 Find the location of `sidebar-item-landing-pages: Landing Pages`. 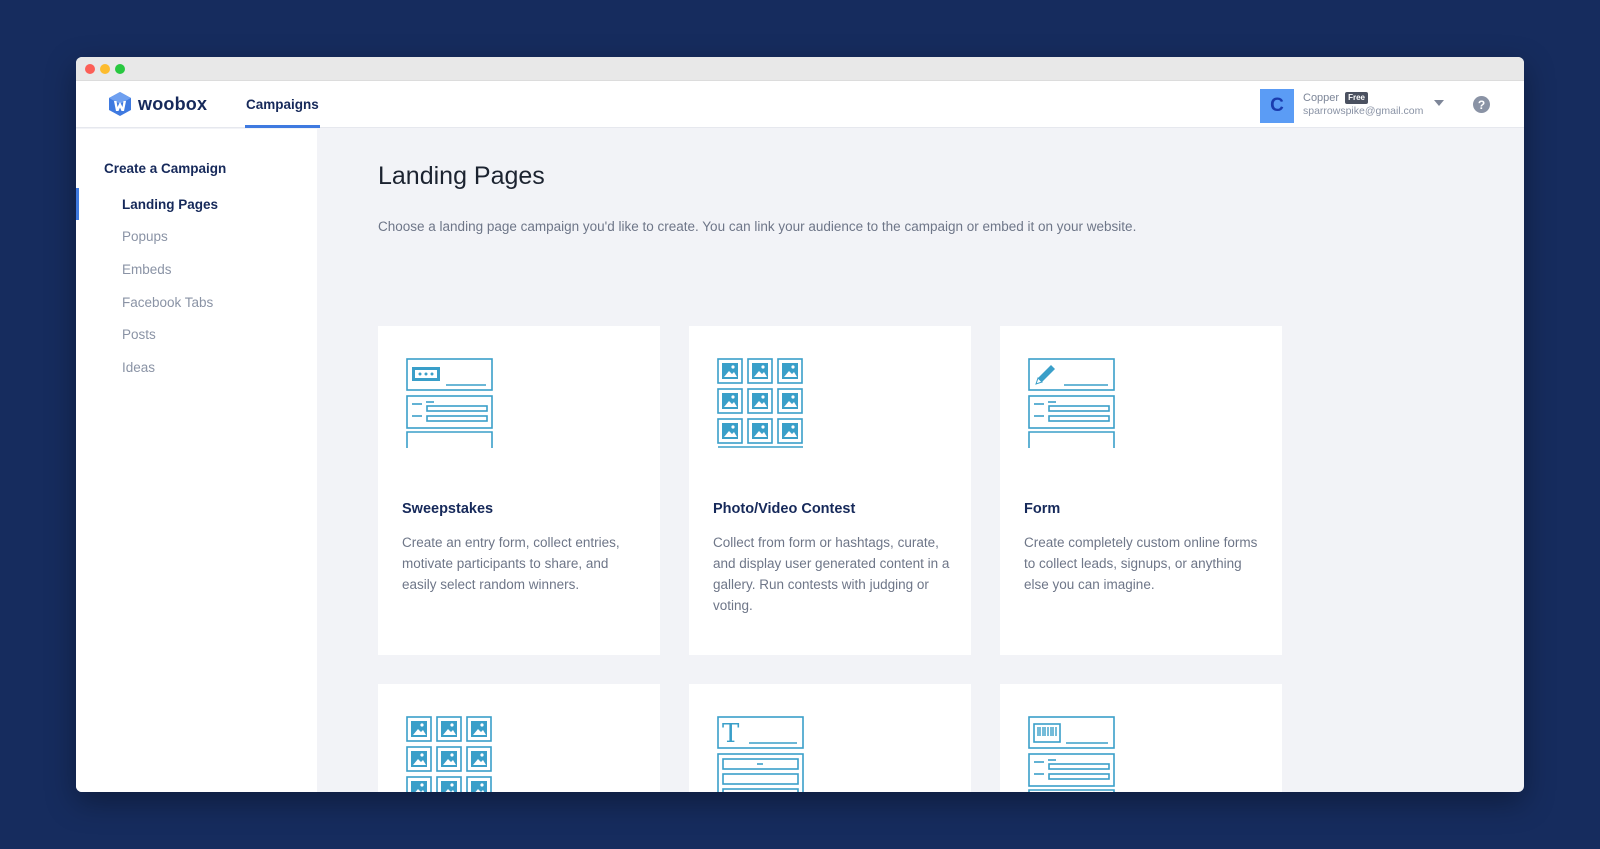

sidebar-item-landing-pages: Landing Pages is located at coordinates (170, 204).